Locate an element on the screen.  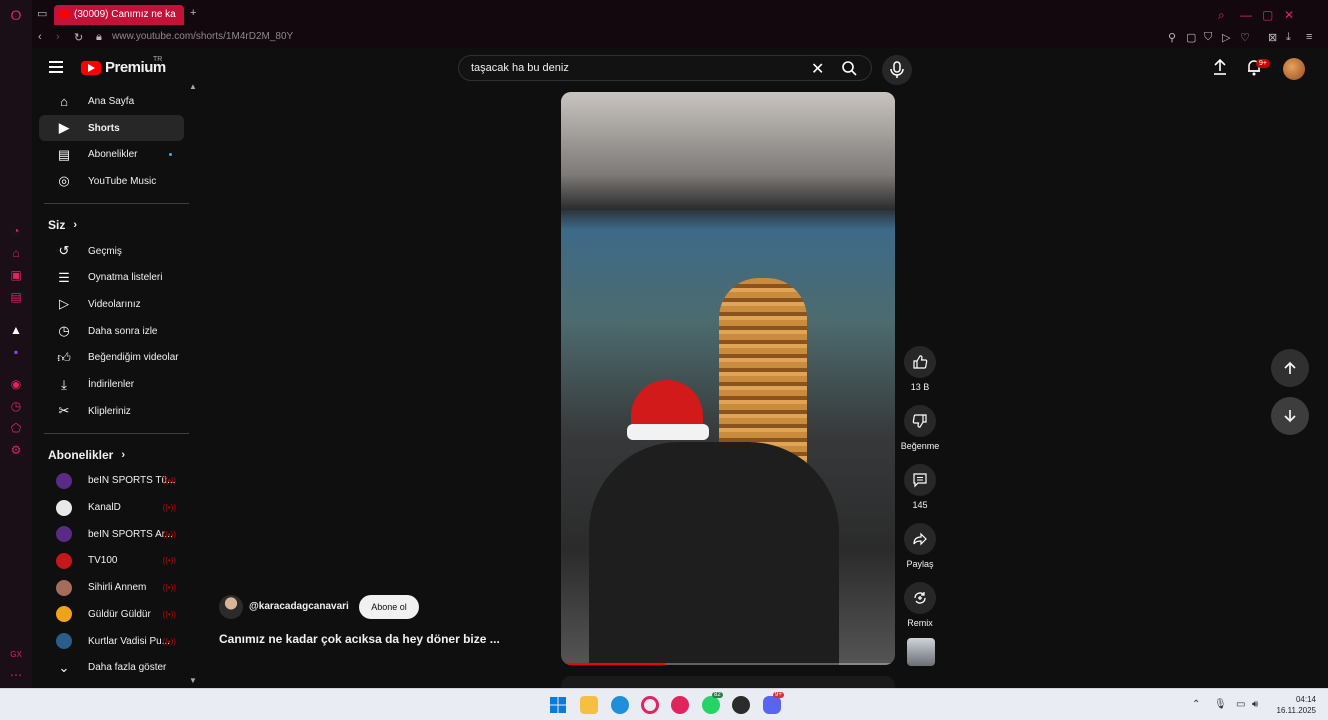
sidebar-item-downloads: ⤓ İndirilenler is located at coordinates (111, 384).